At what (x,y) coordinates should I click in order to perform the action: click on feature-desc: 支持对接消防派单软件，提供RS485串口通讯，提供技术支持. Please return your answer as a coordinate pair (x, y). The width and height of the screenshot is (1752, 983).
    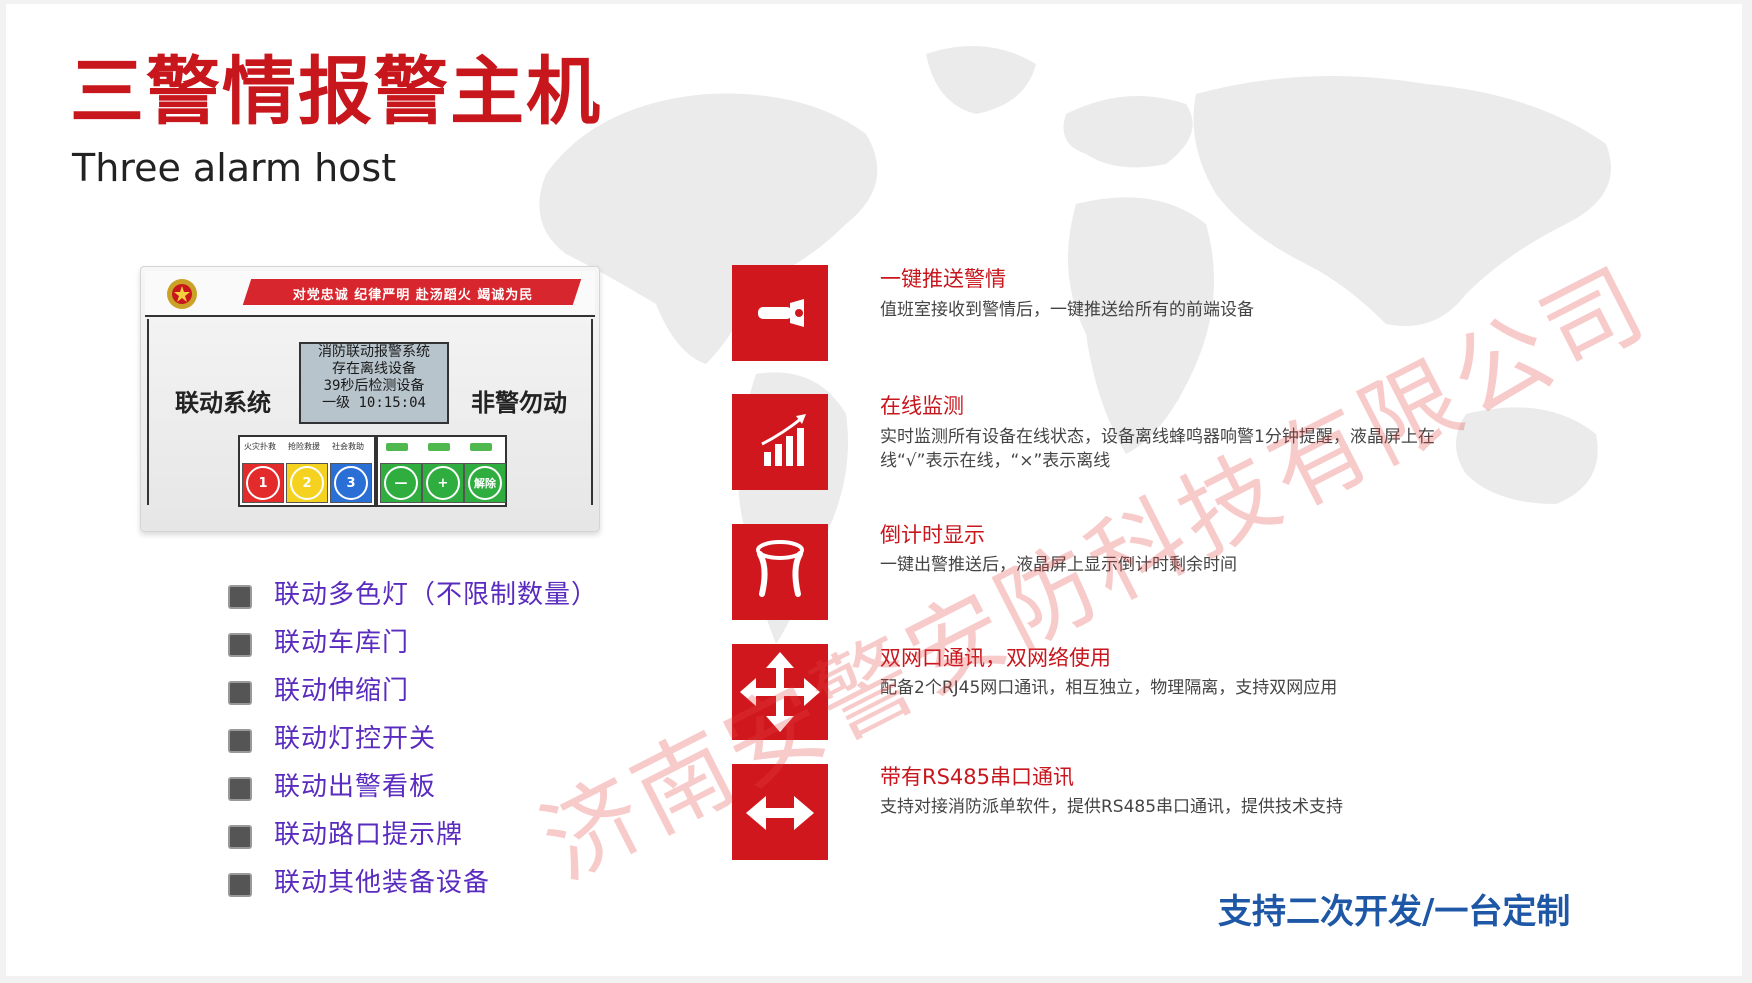
    Looking at the image, I should click on (1112, 807).